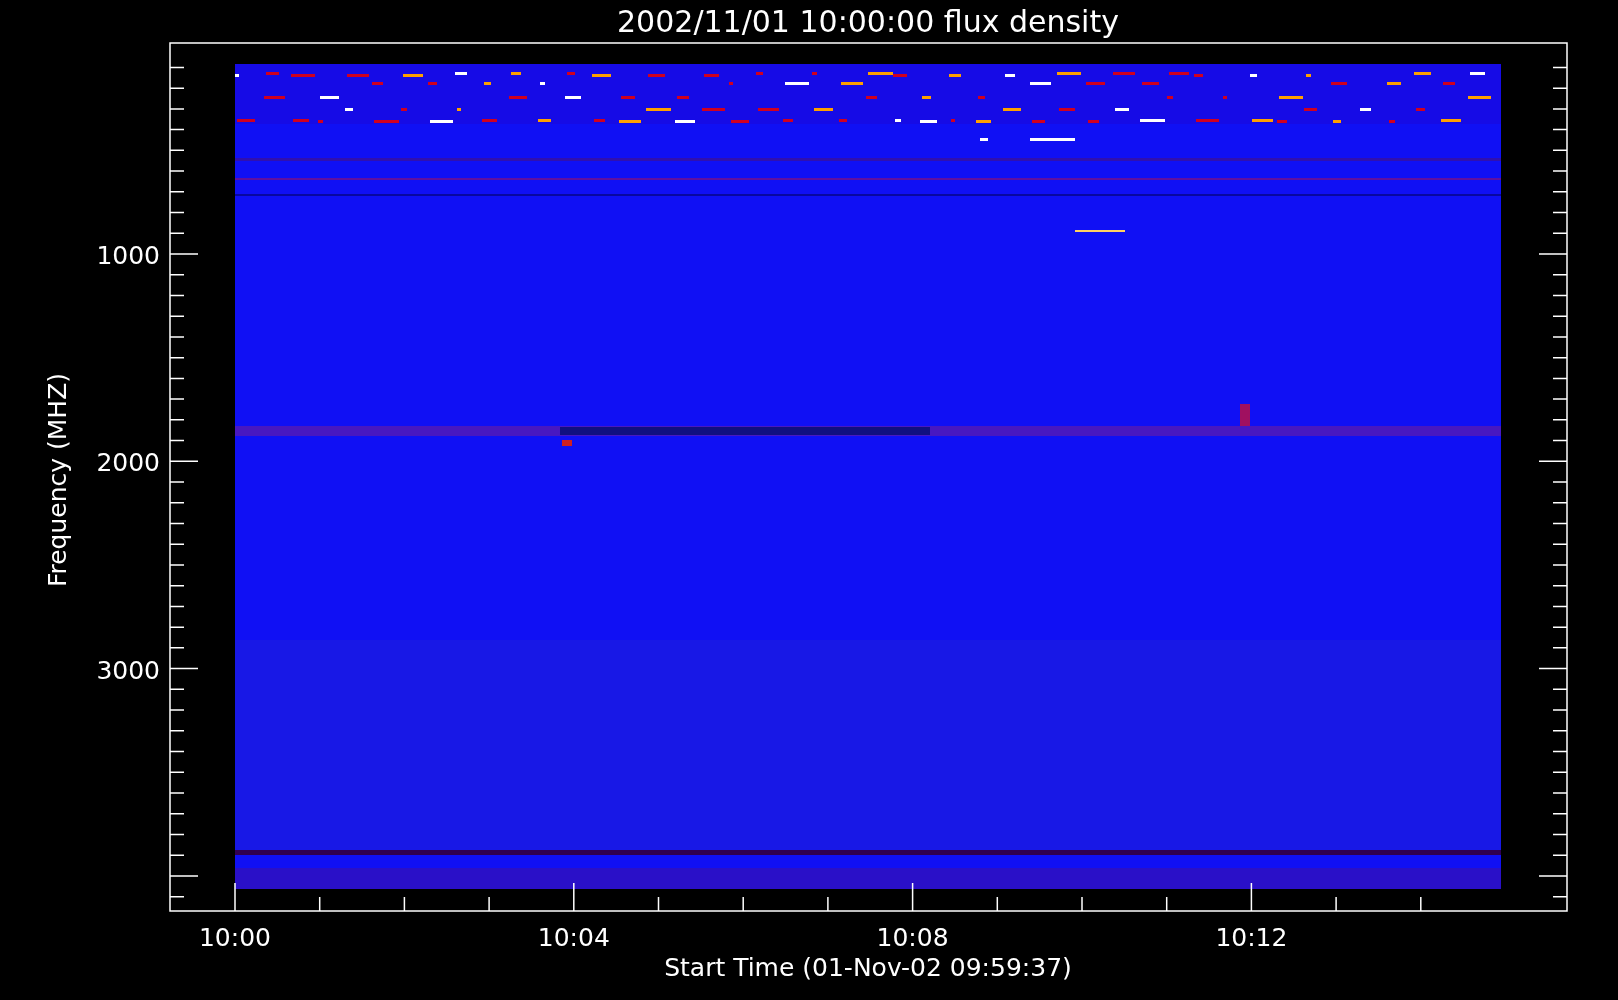 Image resolution: width=1618 pixels, height=1000 pixels. What do you see at coordinates (128, 670) in the screenshot?
I see `y-tick-label: 3000` at bounding box center [128, 670].